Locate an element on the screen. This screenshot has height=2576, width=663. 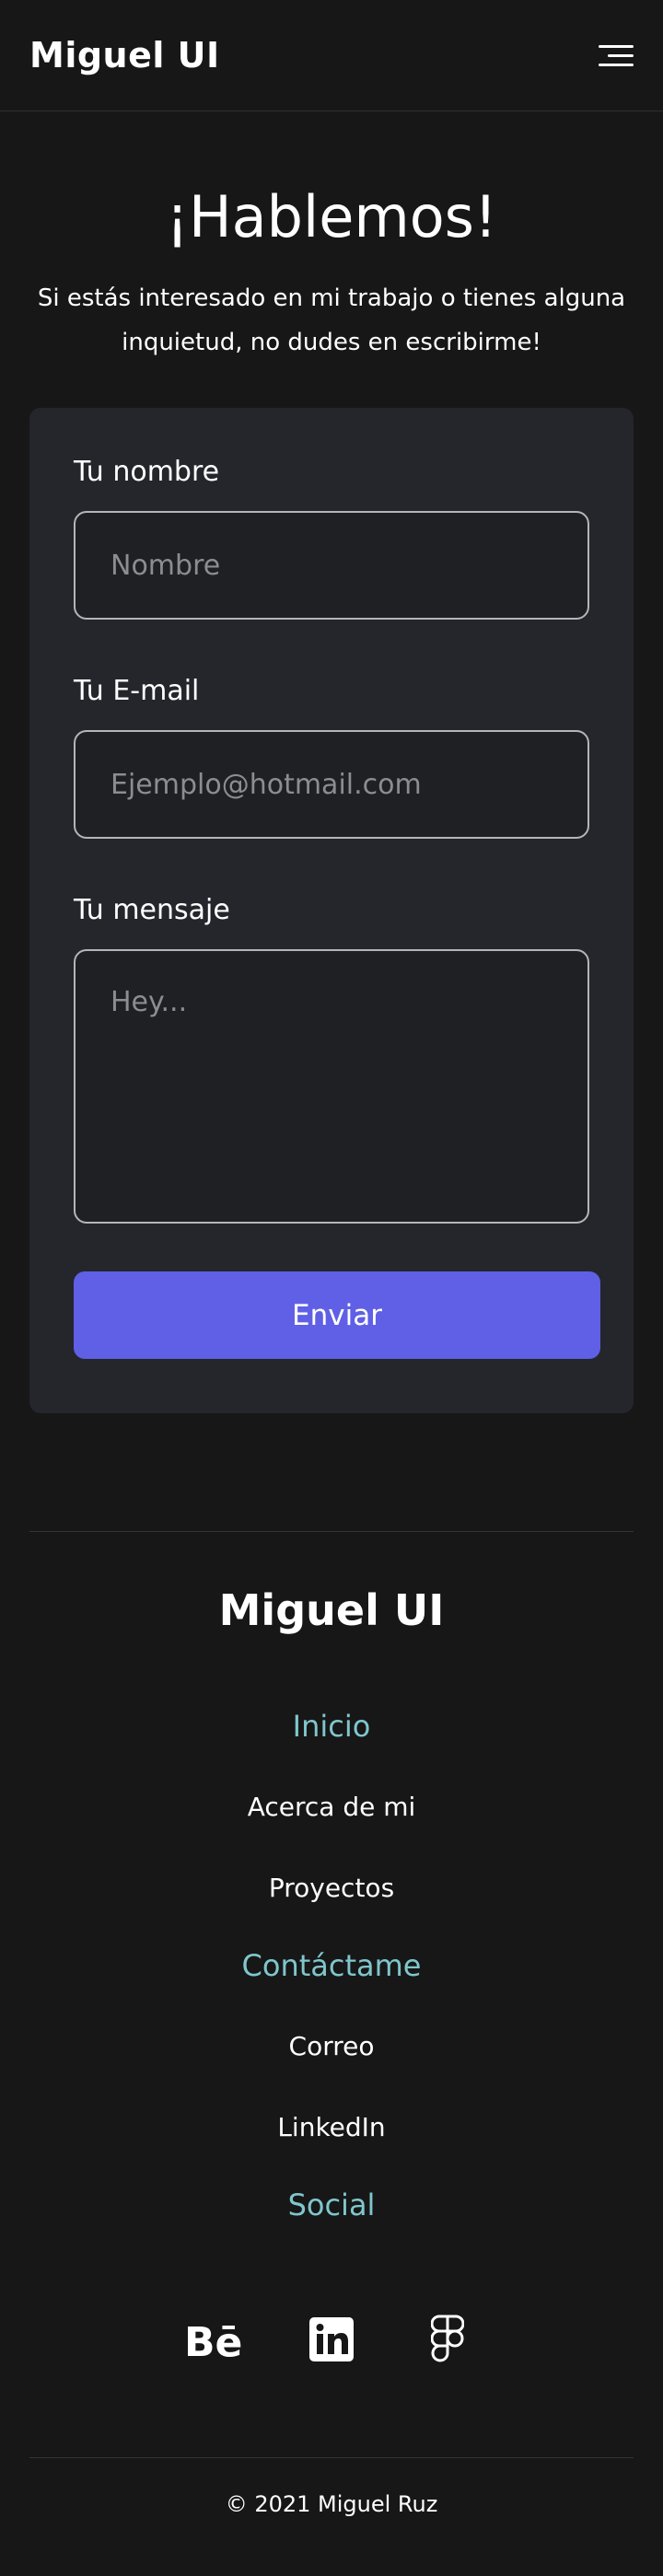
send-button: Enviar is located at coordinates (337, 1315).